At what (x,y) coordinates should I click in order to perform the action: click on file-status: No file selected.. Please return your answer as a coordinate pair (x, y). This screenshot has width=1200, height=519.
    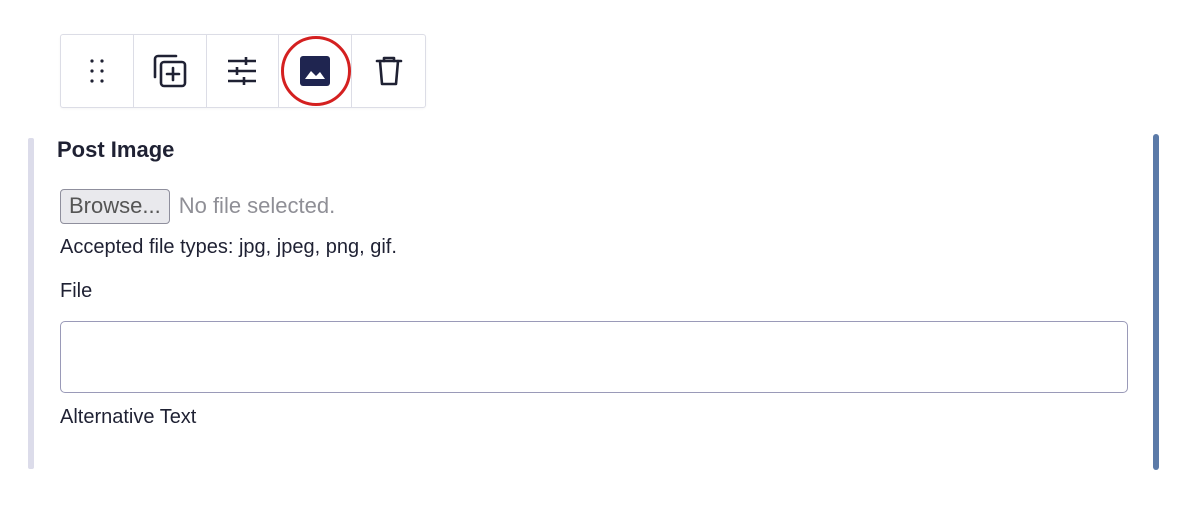
    Looking at the image, I should click on (257, 205).